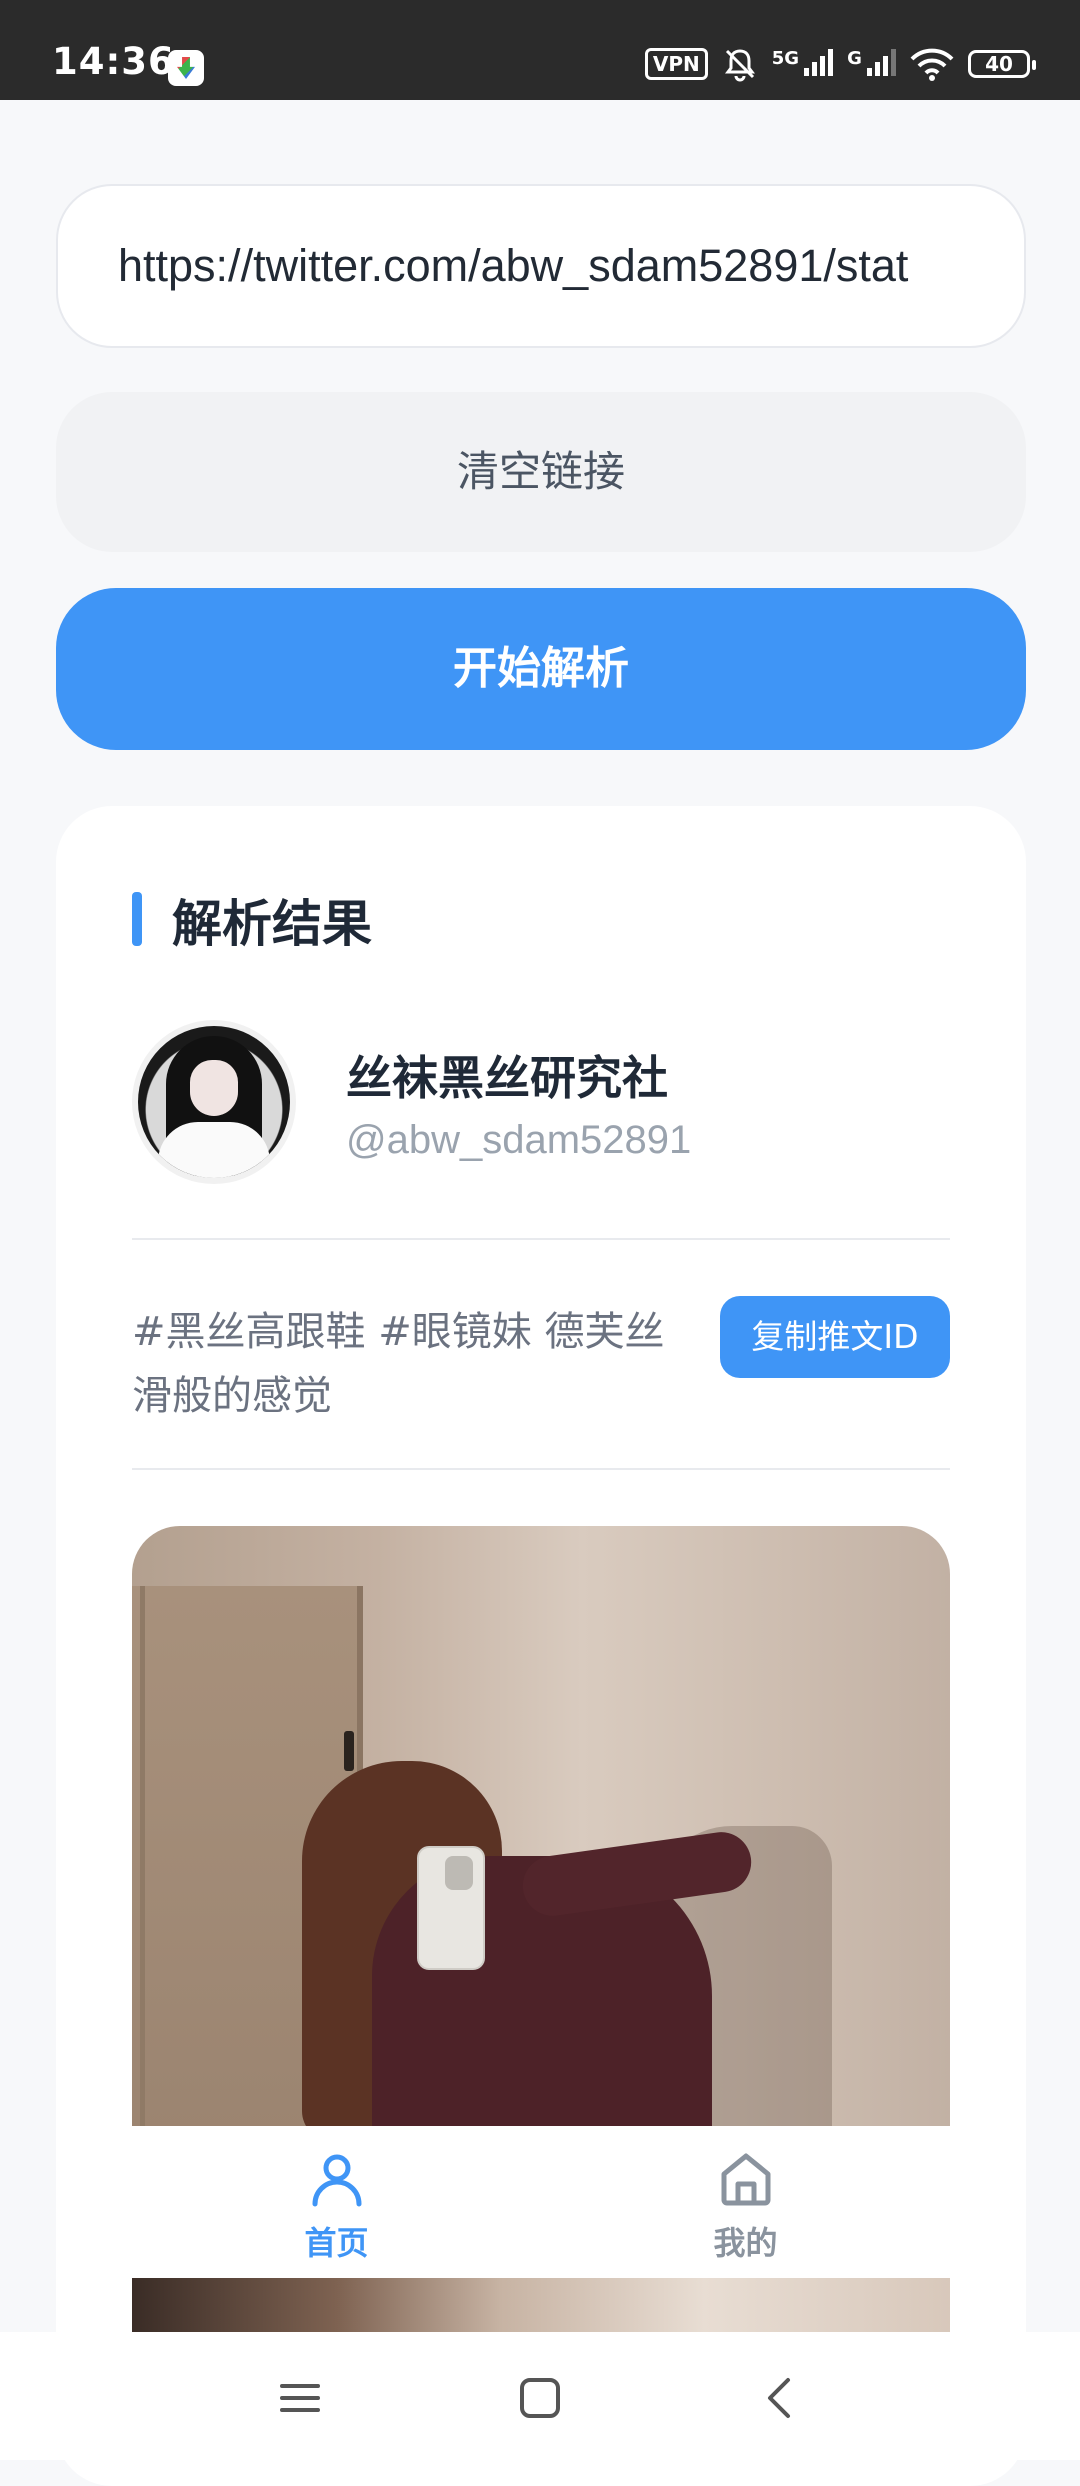 The width and height of the screenshot is (1080, 2486). I want to click on bell-muted-icon, so click(739, 65).